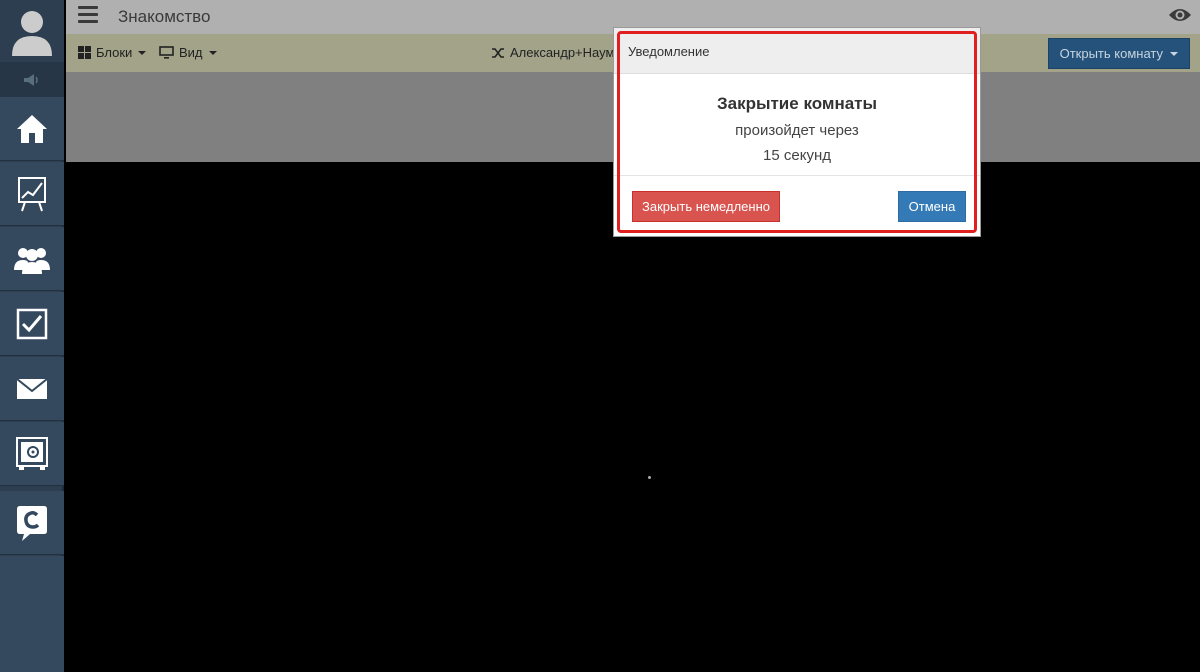 The height and width of the screenshot is (672, 1200). Describe the element at coordinates (84, 52) in the screenshot. I see `grid-icon` at that location.